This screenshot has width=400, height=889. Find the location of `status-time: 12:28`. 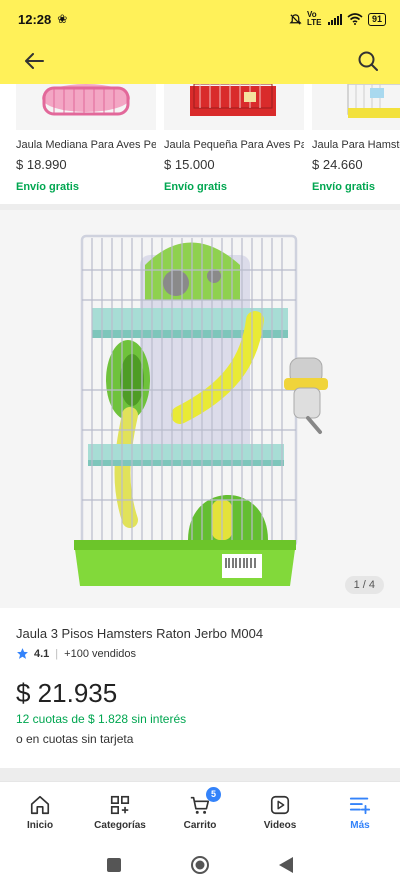

status-time: 12:28 is located at coordinates (35, 19).